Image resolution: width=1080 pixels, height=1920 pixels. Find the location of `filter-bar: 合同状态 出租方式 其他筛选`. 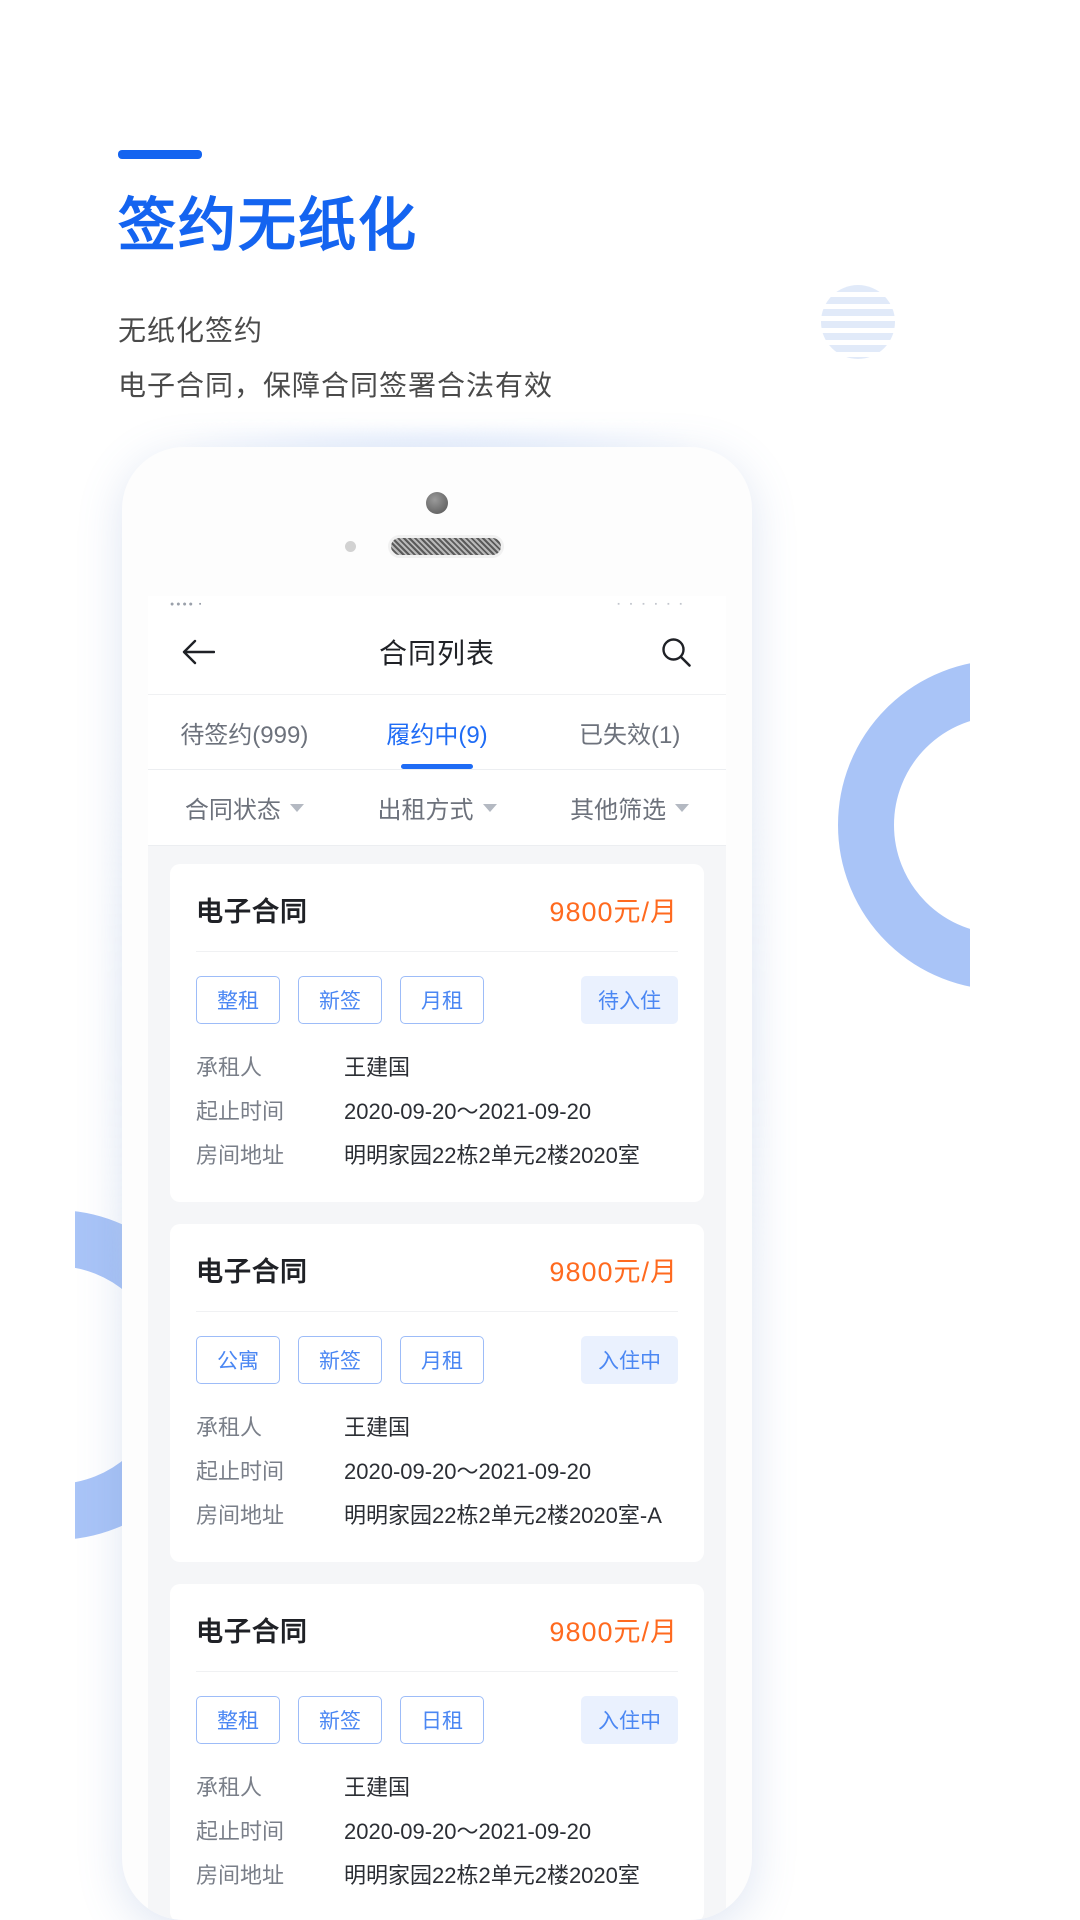

filter-bar: 合同状态 出租方式 其他筛选 is located at coordinates (437, 808).